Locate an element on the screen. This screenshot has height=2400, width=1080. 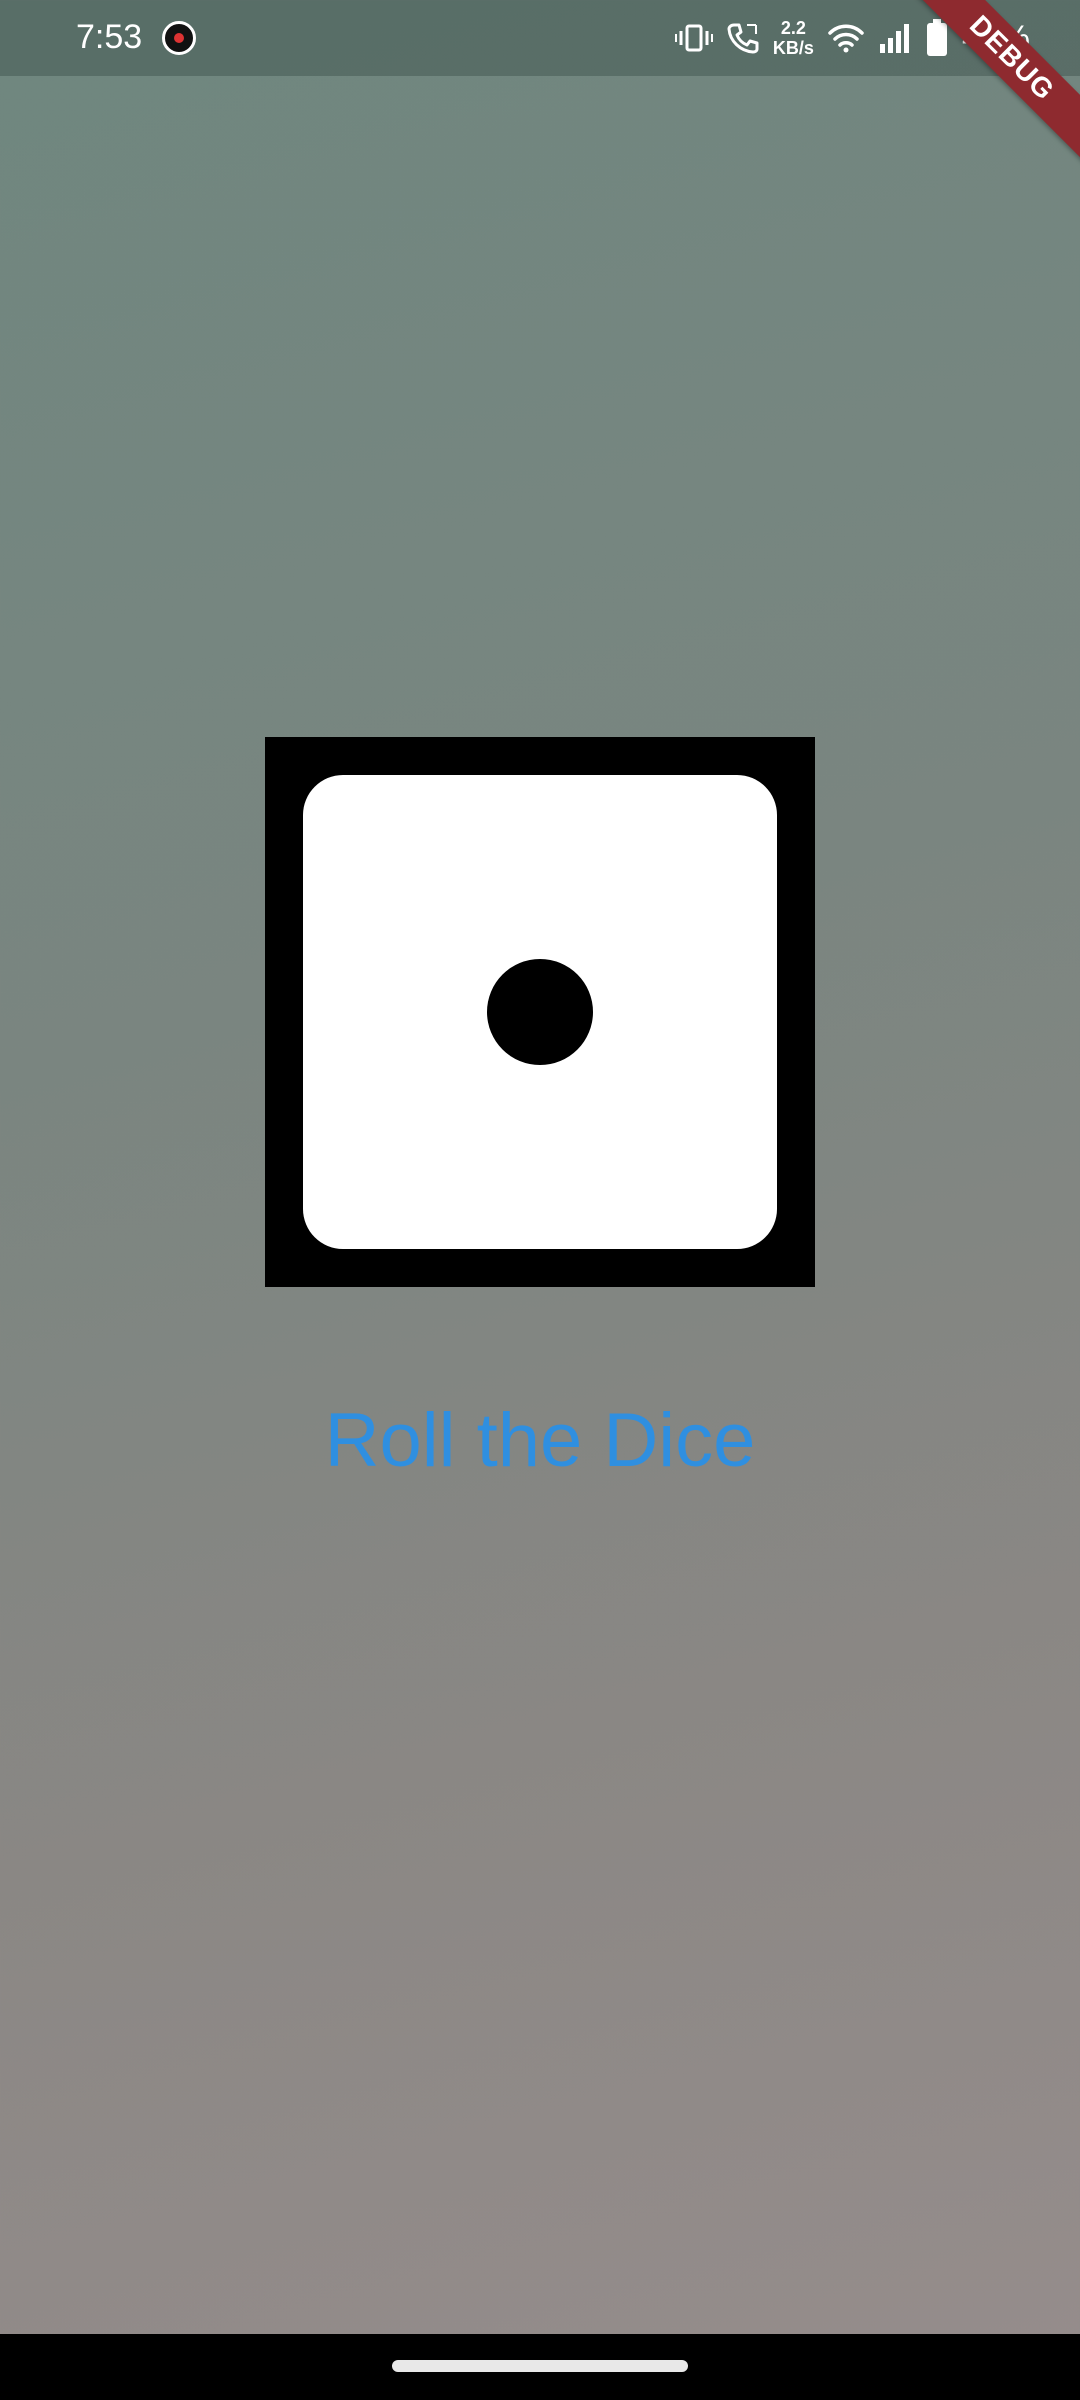
dice-pip is located at coordinates (540, 1012).